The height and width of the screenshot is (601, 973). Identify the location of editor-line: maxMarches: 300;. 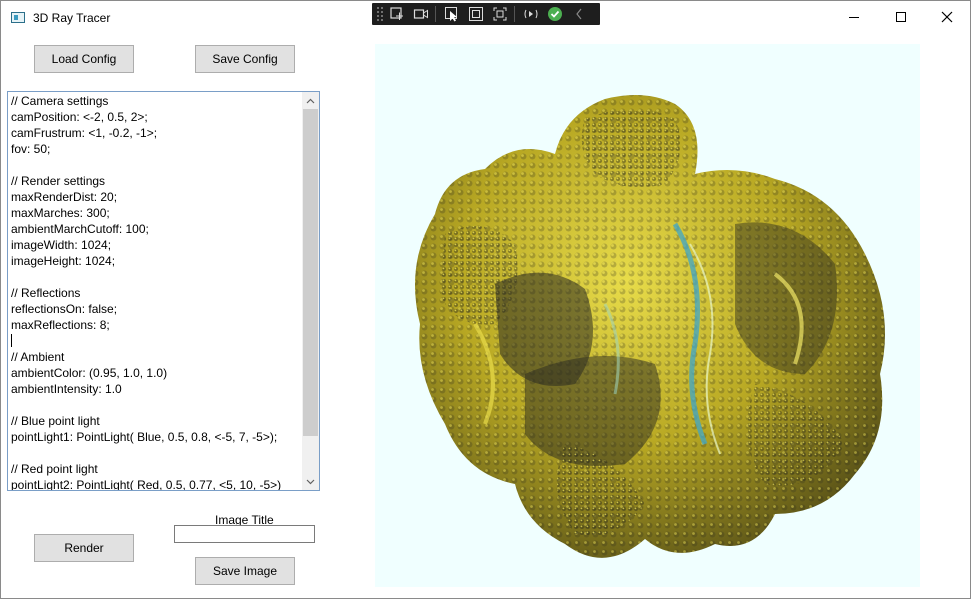
(60, 213).